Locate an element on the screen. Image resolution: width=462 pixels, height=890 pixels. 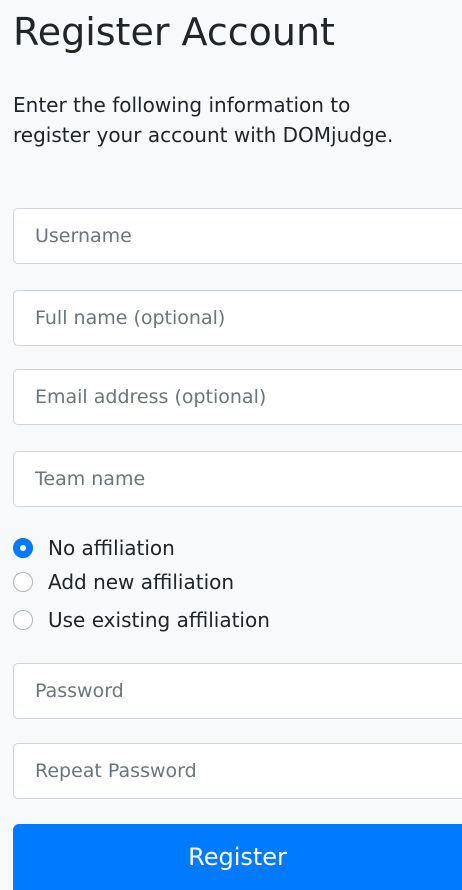
register-button-label: Register is located at coordinates (237, 857).